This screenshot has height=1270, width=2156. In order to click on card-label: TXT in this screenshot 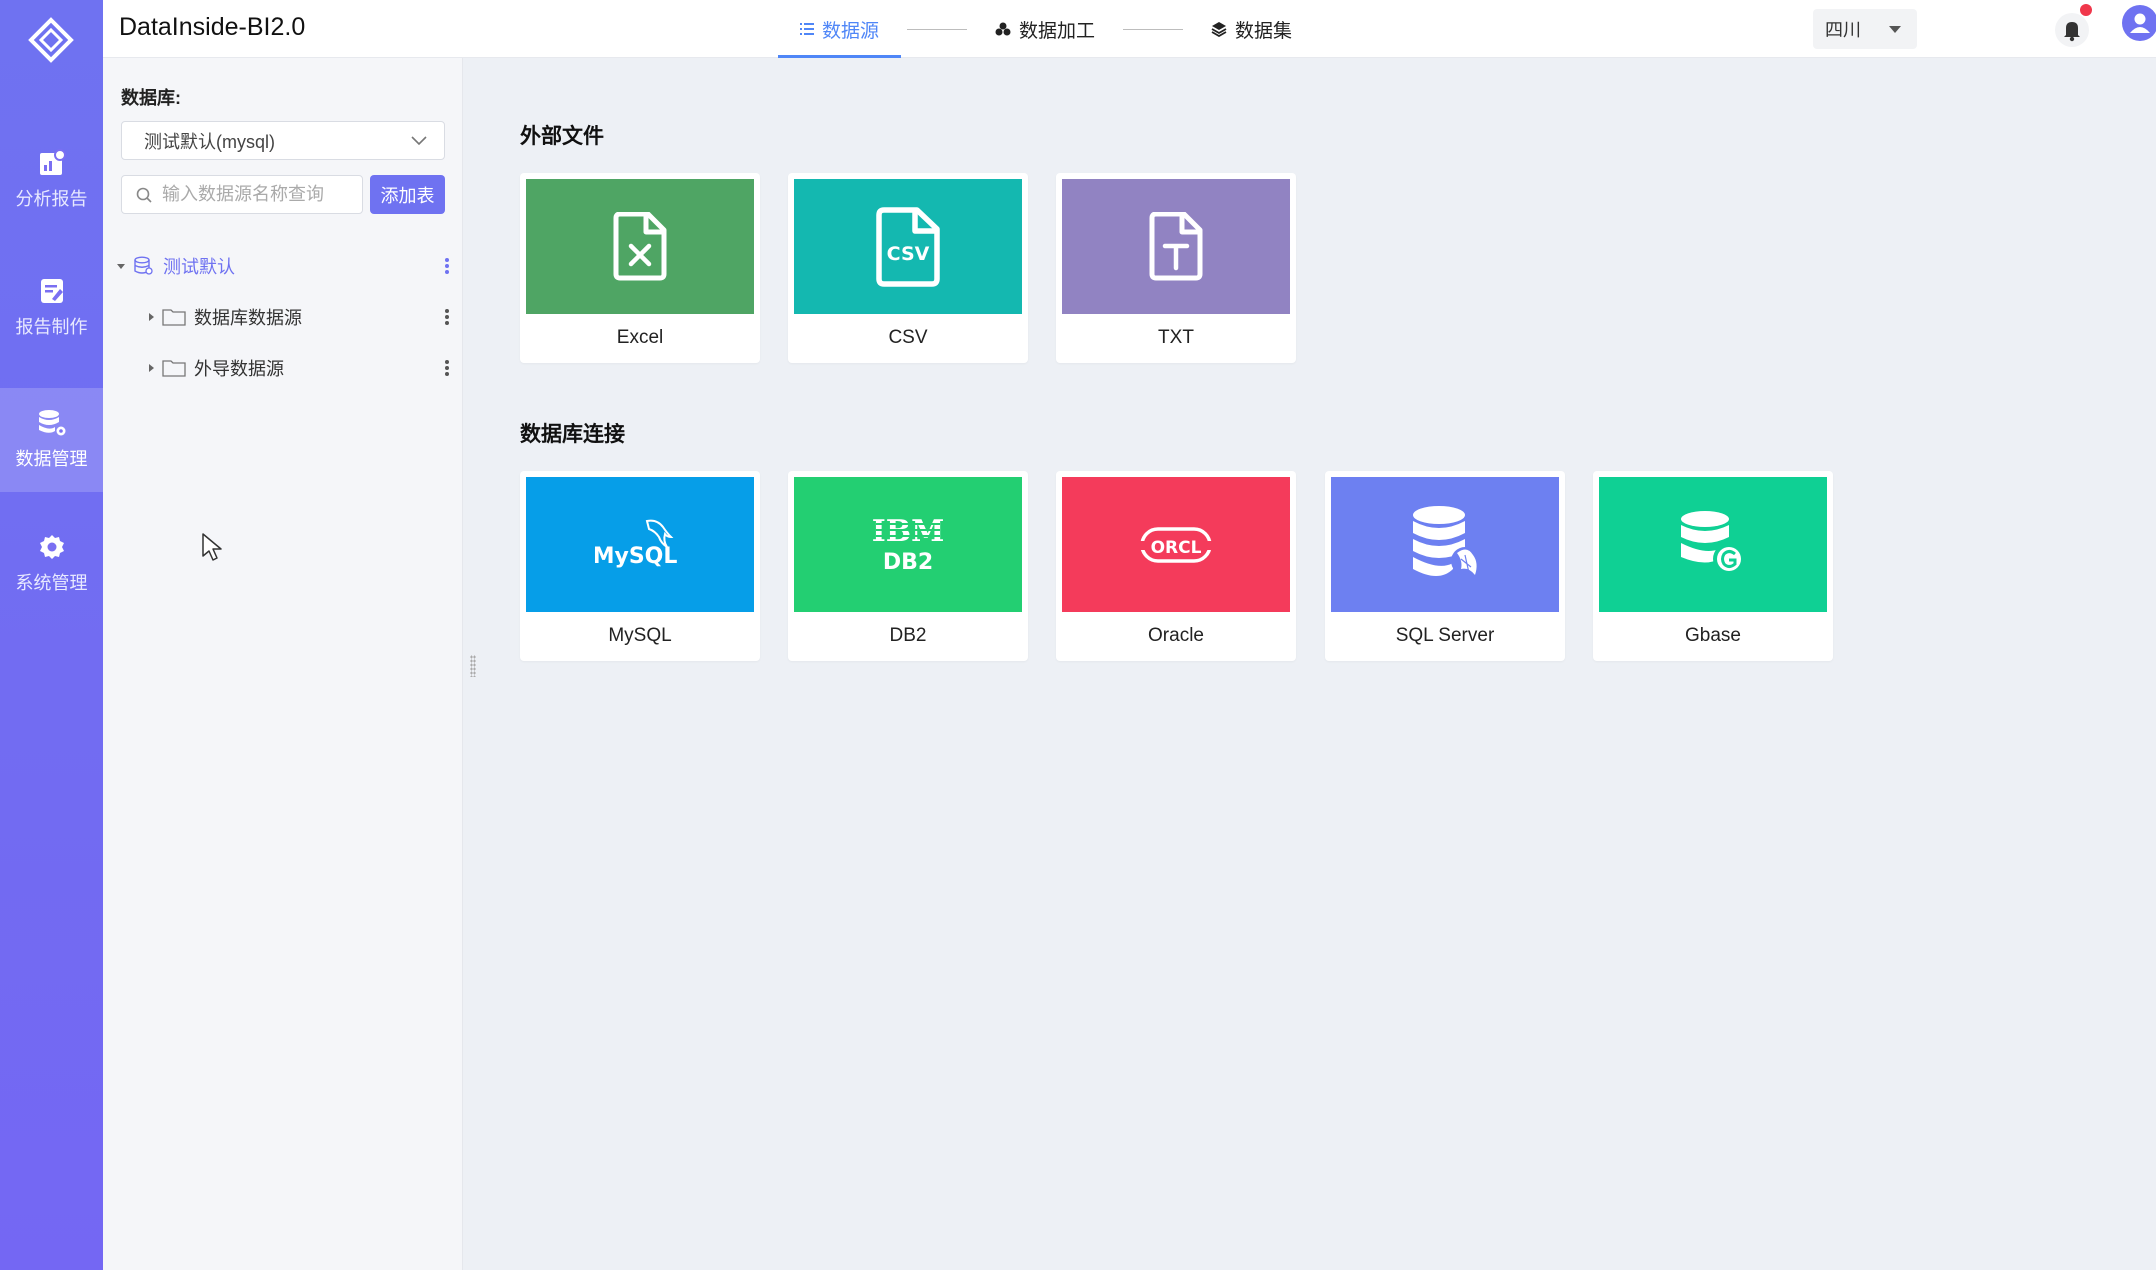, I will do `click(1176, 337)`.